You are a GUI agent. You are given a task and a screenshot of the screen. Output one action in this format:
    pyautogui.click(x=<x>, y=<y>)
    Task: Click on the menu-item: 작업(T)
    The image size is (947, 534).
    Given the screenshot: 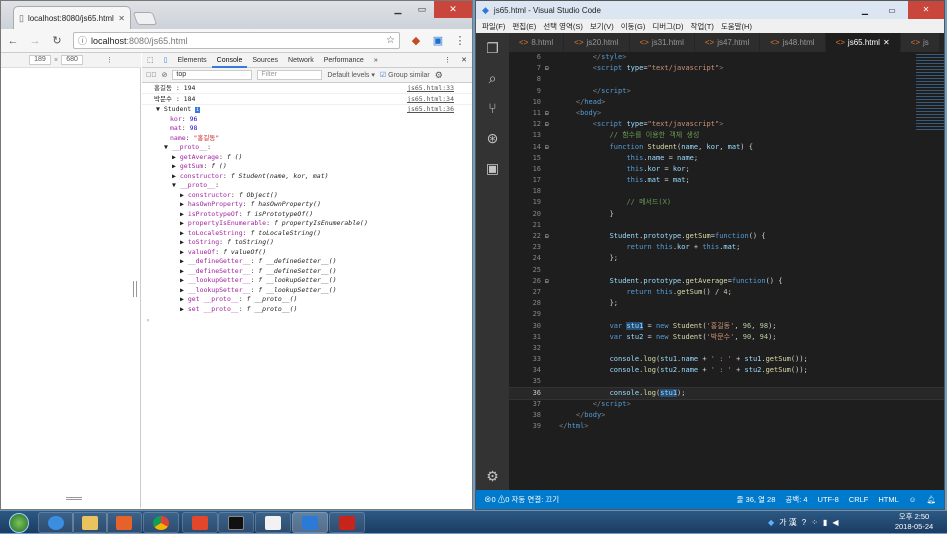 What is the action you would take?
    pyautogui.click(x=701, y=26)
    